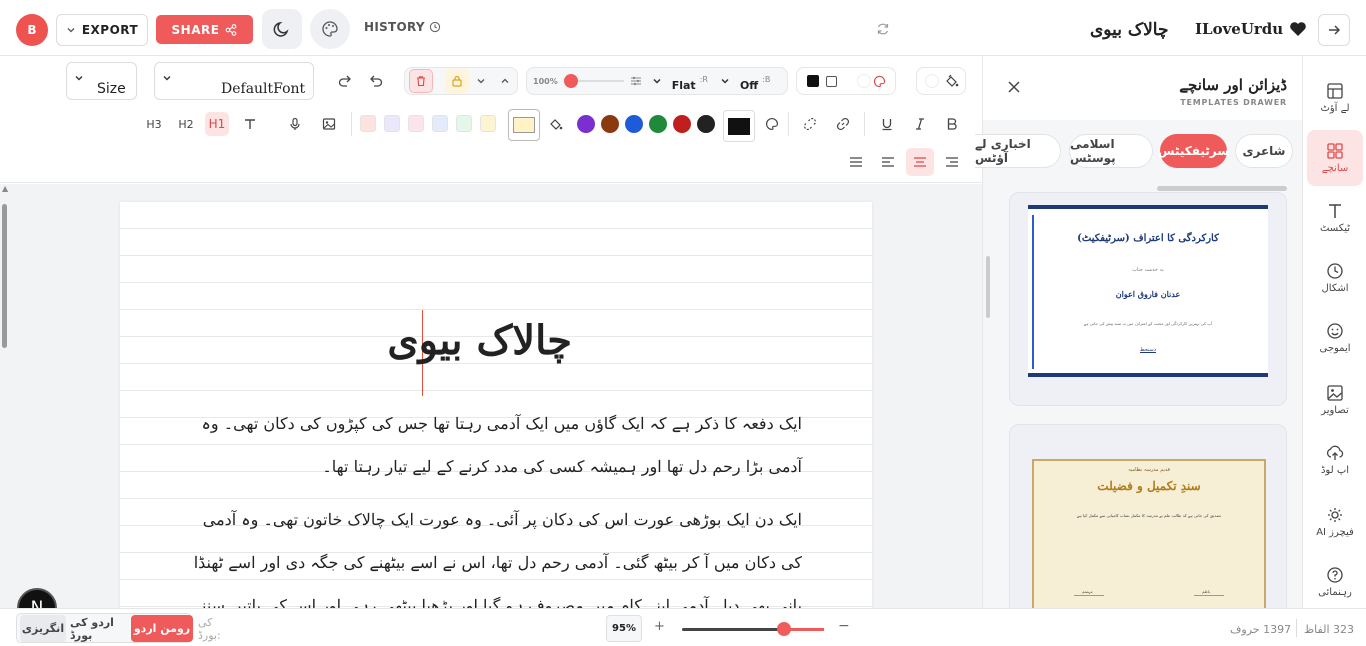 The height and width of the screenshot is (646, 1366). Describe the element at coordinates (524, 125) in the screenshot. I see `highlight-selected` at that location.